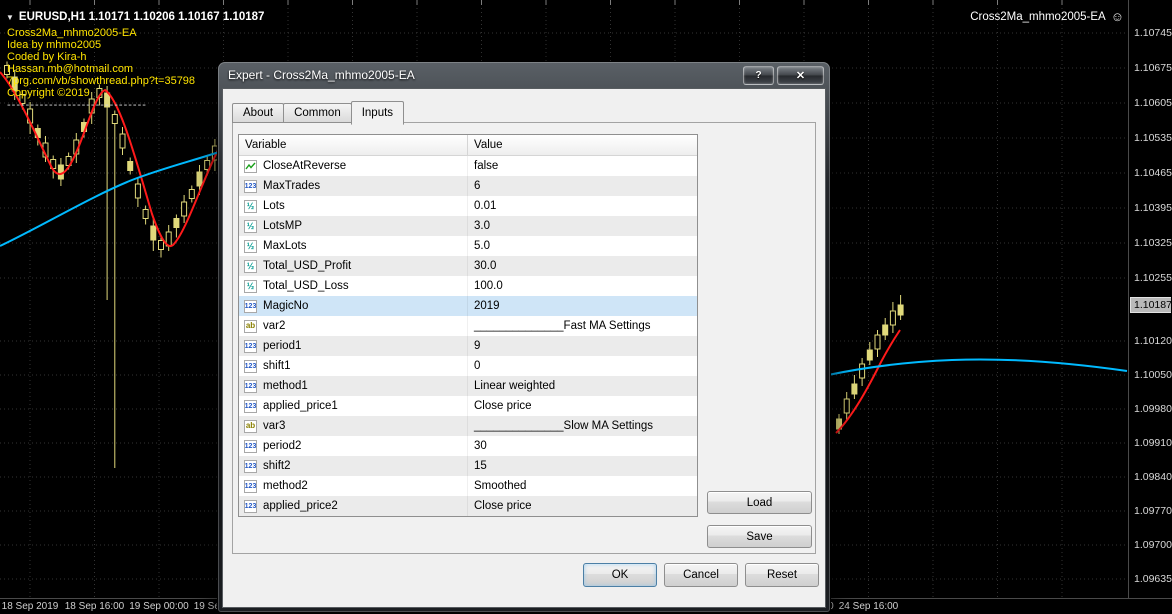  Describe the element at coordinates (524, 75) in the screenshot. I see `dialog-titlebar: Expert - Cross2Ma_mhmo2005-EA ? ✕` at that location.